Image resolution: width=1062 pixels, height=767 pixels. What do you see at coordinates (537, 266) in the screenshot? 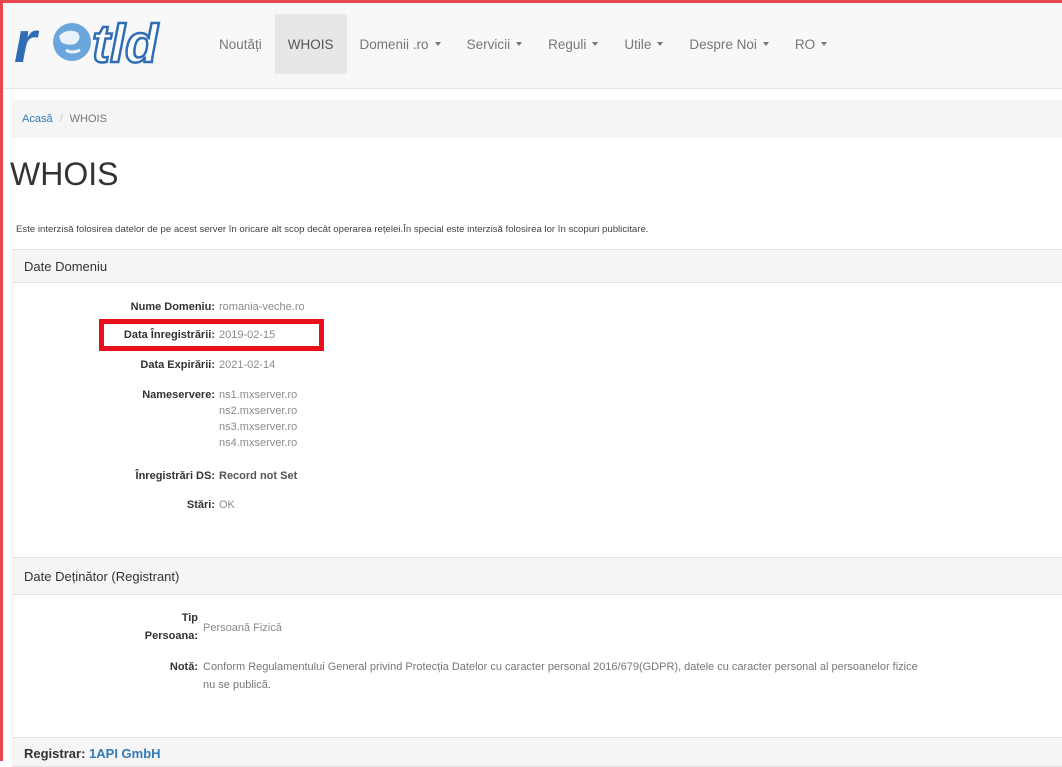
I see `domain-section-heading: Date Domeniu` at bounding box center [537, 266].